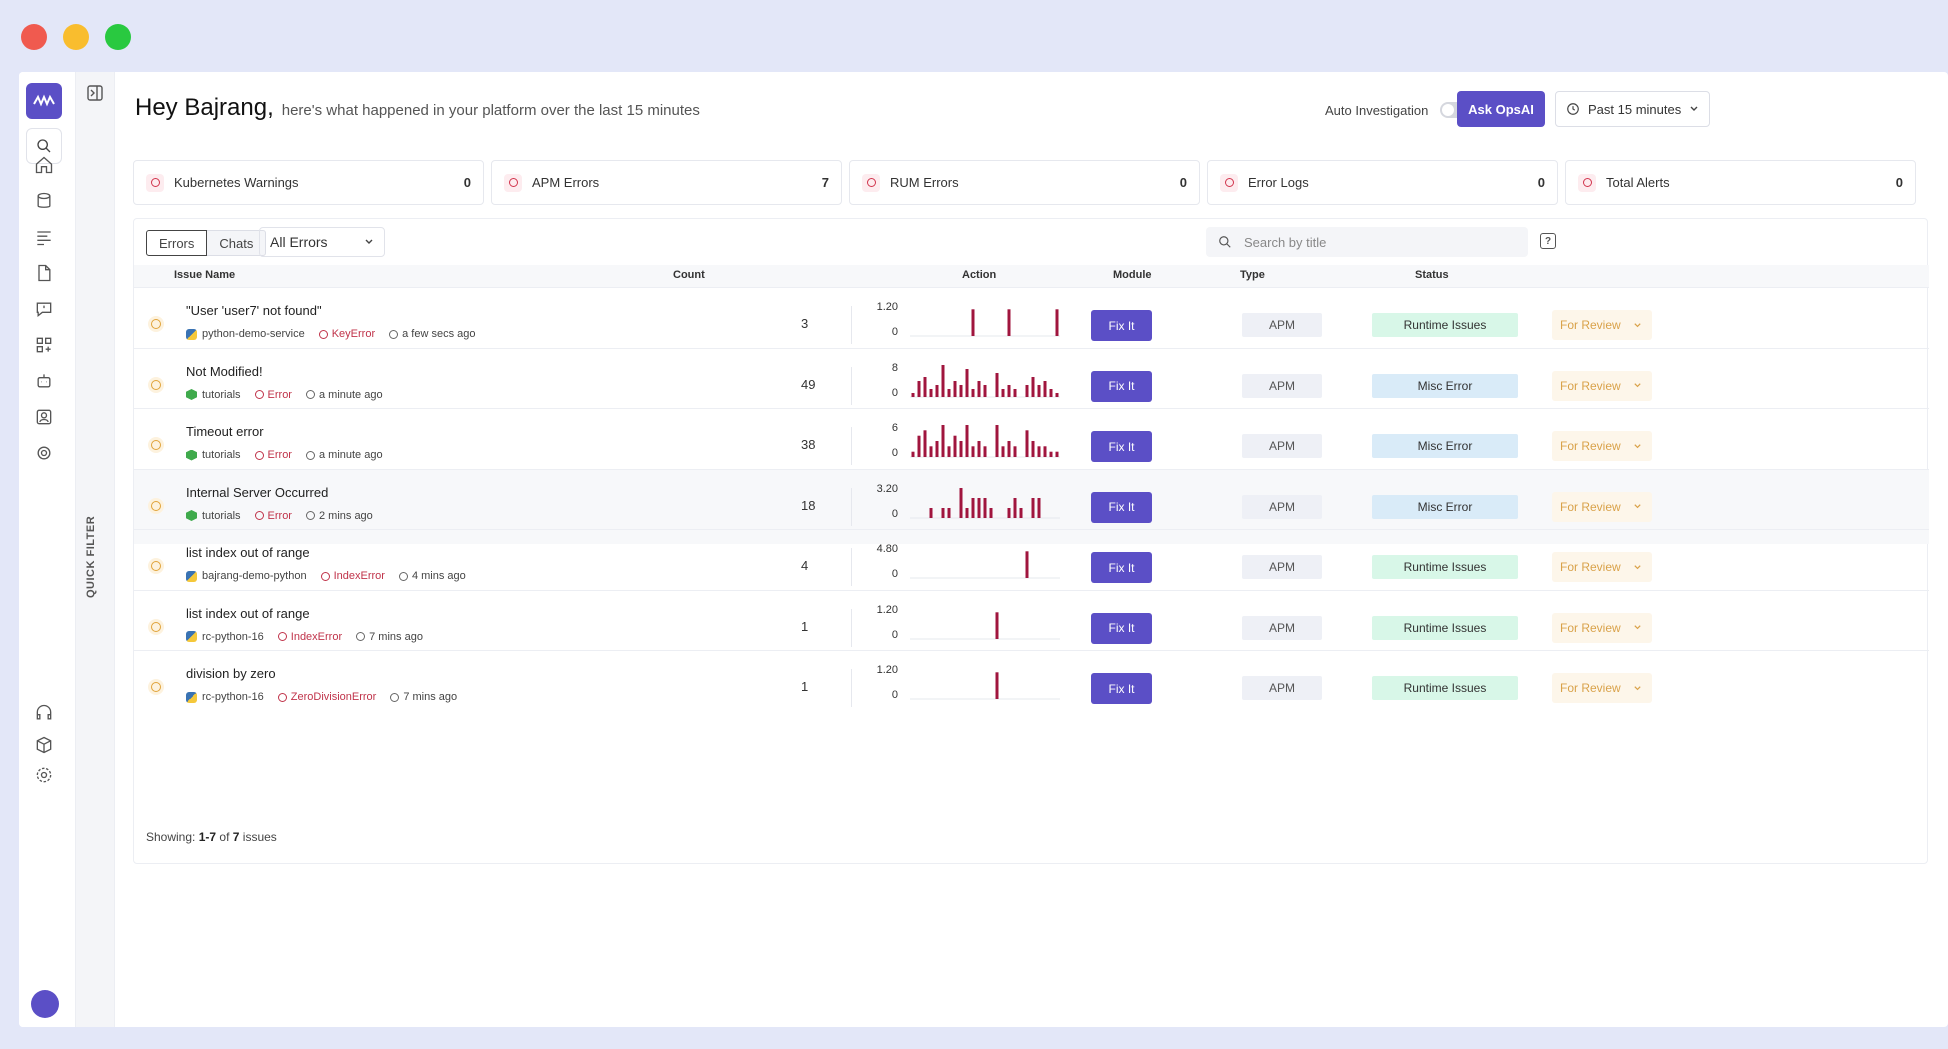 The image size is (1948, 1049). I want to click on avatar, so click(45, 1004).